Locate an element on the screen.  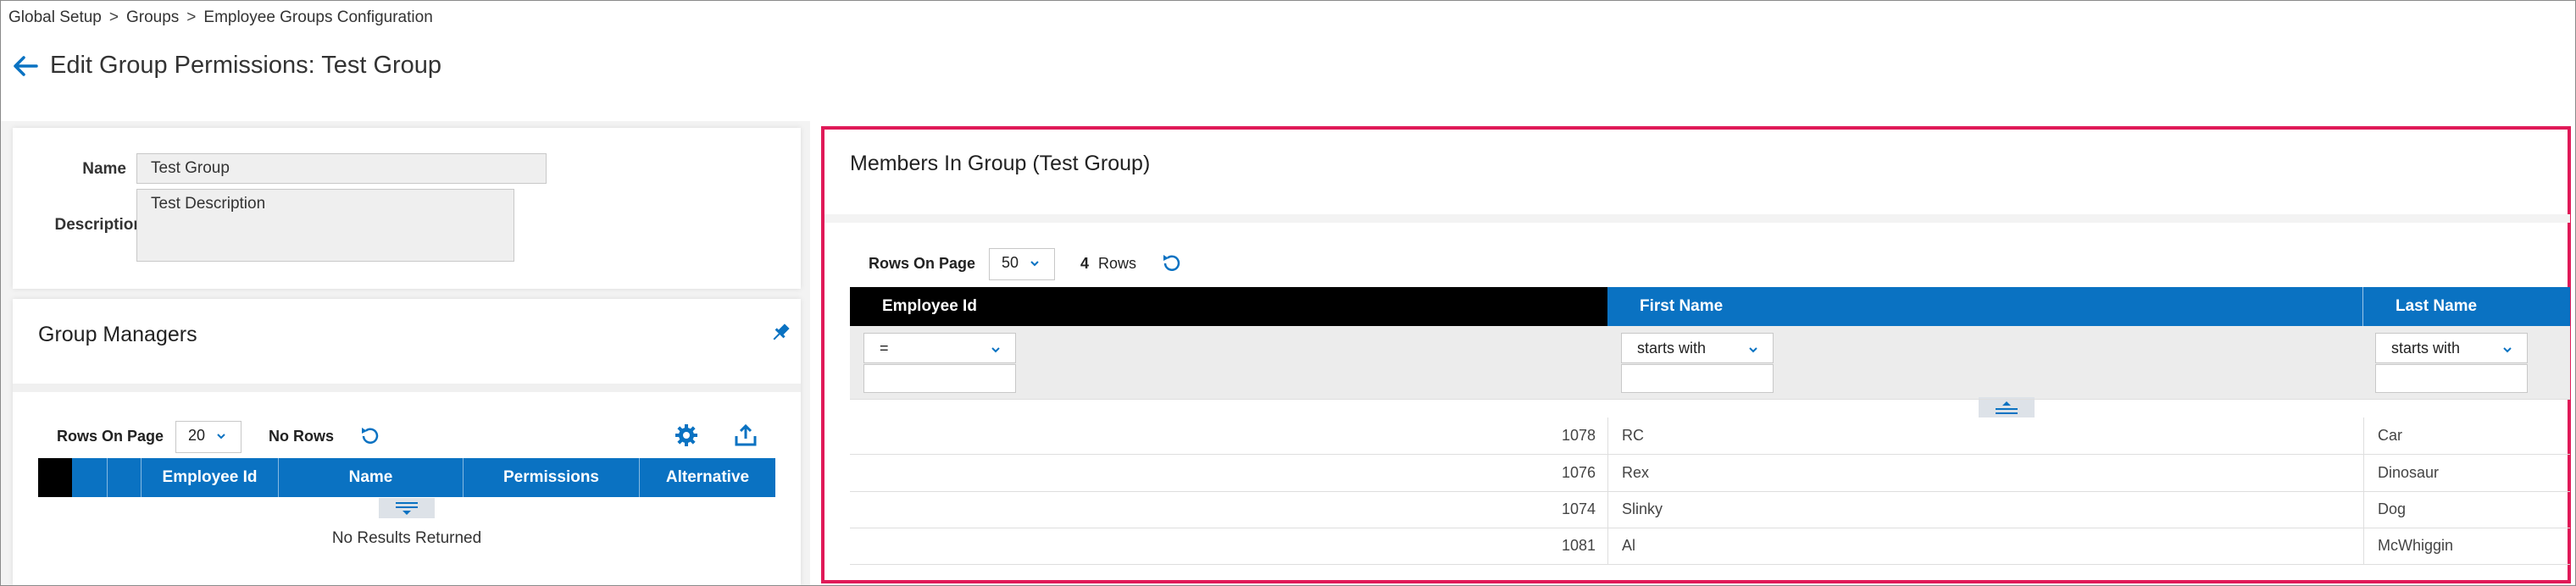
managers-column-alternative: Alternative is located at coordinates (707, 477).